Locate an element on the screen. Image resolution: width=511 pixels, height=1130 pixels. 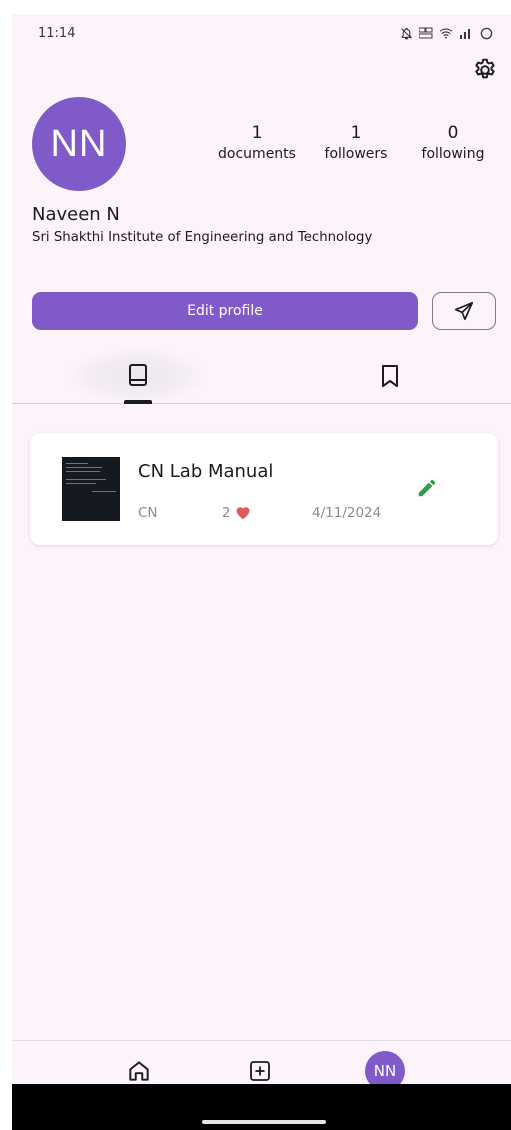
document-date: 4/11/2024 is located at coordinates (347, 513).